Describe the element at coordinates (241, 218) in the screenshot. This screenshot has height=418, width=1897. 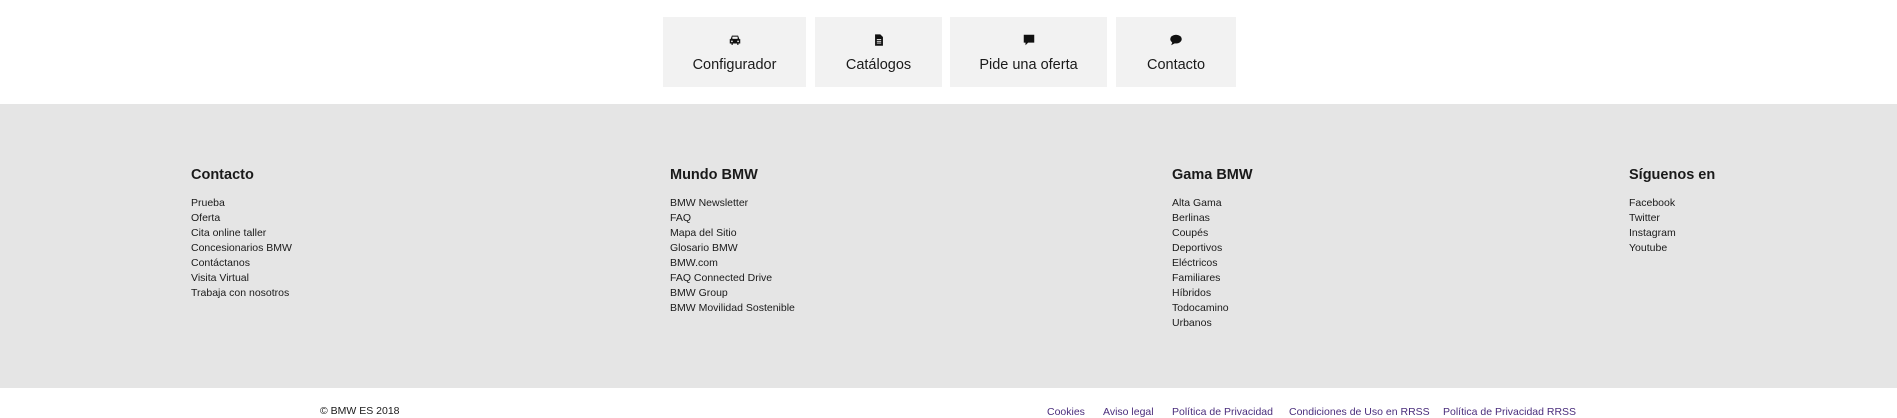
I see `footer-link: Oferta` at that location.